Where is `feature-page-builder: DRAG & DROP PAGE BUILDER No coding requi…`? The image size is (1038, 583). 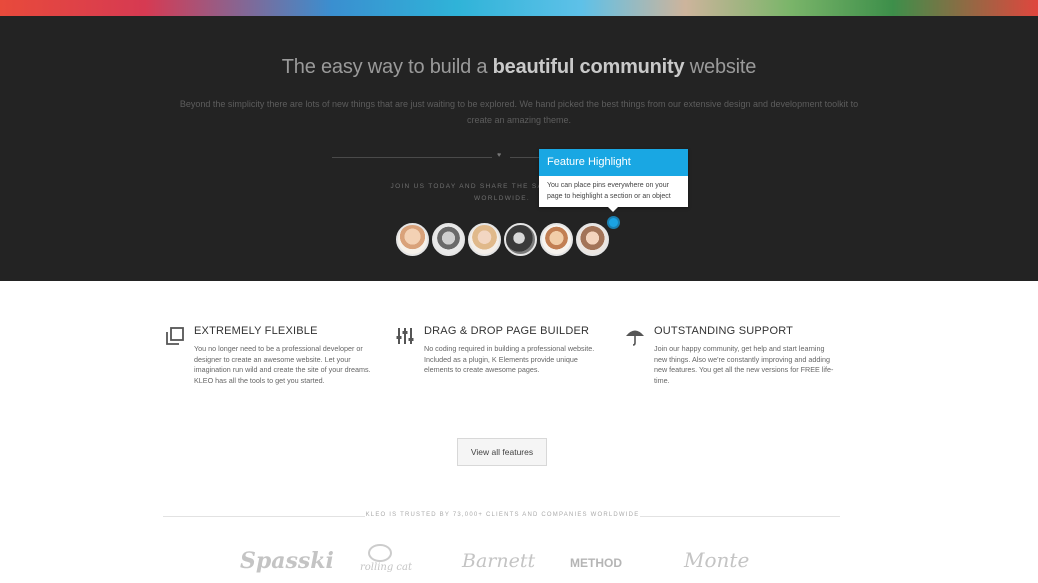 feature-page-builder: DRAG & DROP PAGE BUILDER No coding requi… is located at coordinates (502, 350).